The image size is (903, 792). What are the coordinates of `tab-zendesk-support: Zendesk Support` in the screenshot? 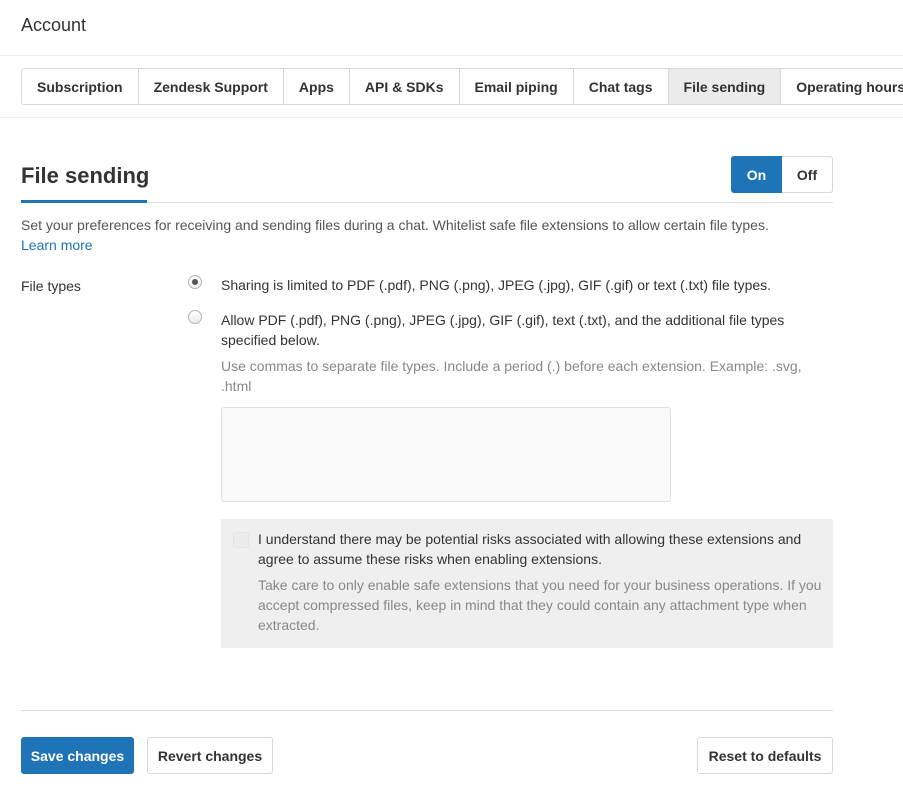 It's located at (211, 86).